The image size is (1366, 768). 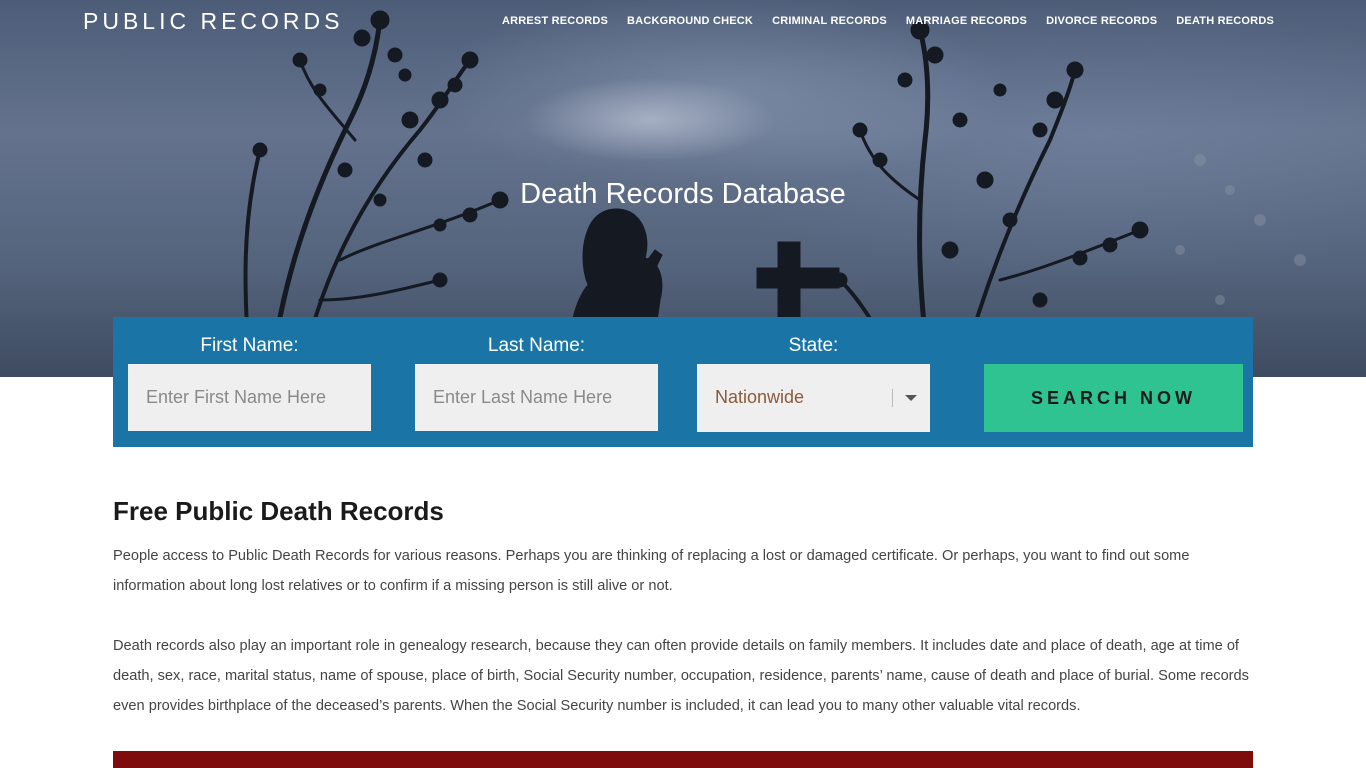 I want to click on select-separator, so click(x=892, y=398).